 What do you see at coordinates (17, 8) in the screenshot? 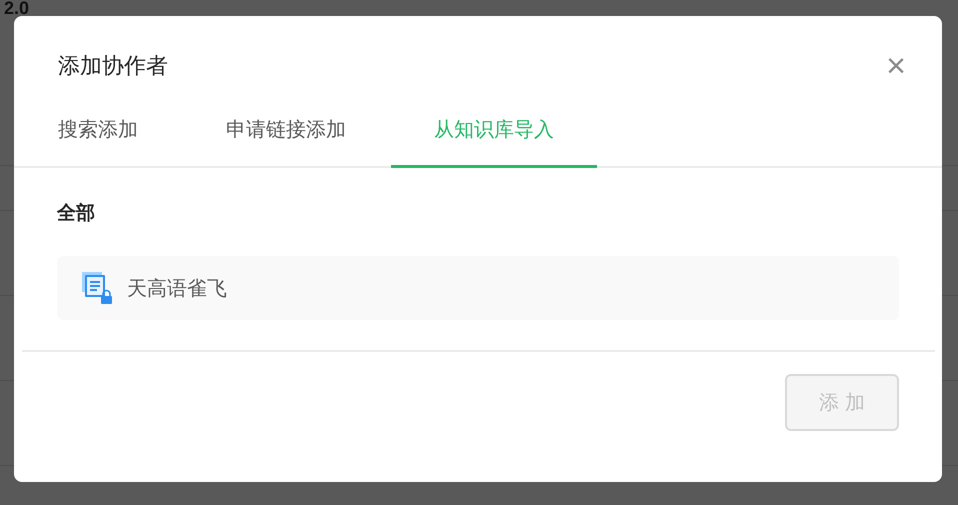
I see `page-heading: 2.0` at bounding box center [17, 8].